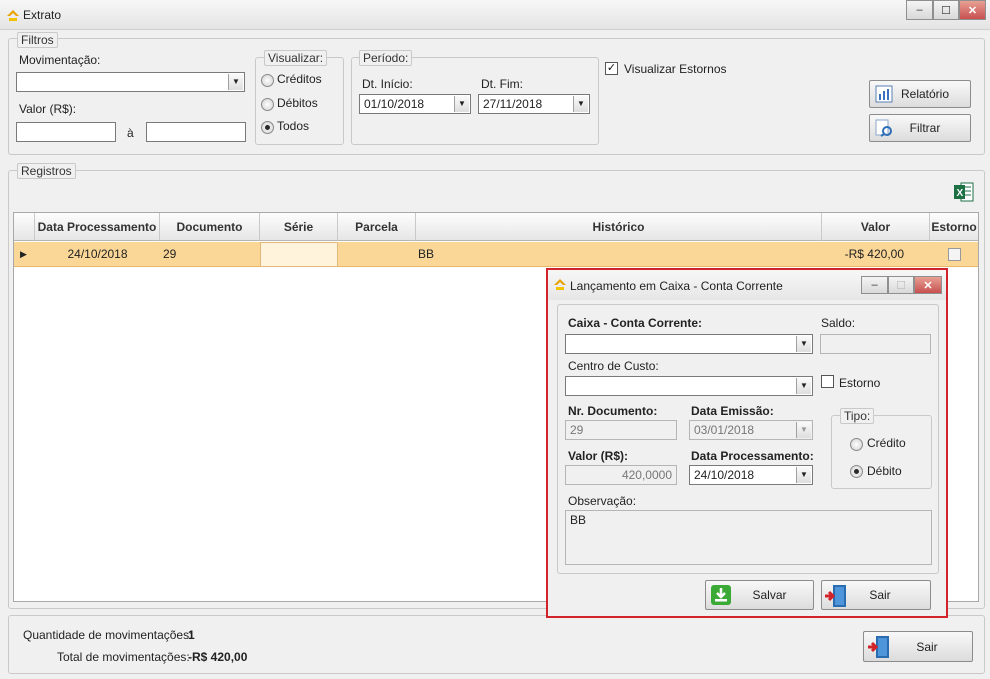 Image resolution: width=990 pixels, height=679 pixels. What do you see at coordinates (299, 227) in the screenshot?
I see `col-header-serie: Série` at bounding box center [299, 227].